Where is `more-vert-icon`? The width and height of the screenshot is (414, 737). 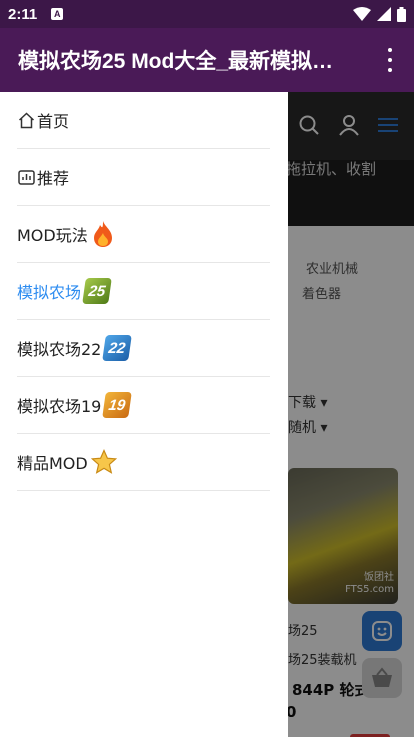
more-vert-icon is located at coordinates (390, 60).